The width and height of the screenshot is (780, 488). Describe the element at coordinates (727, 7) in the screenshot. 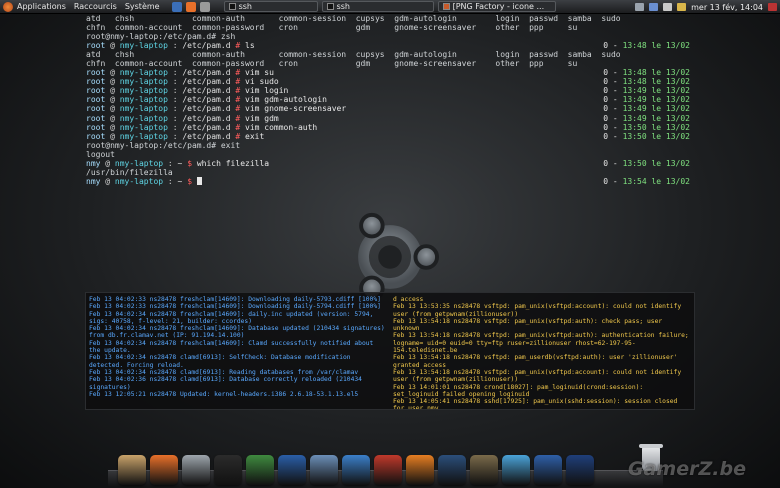

I see `clock: mer 13 fév, 14:04` at that location.